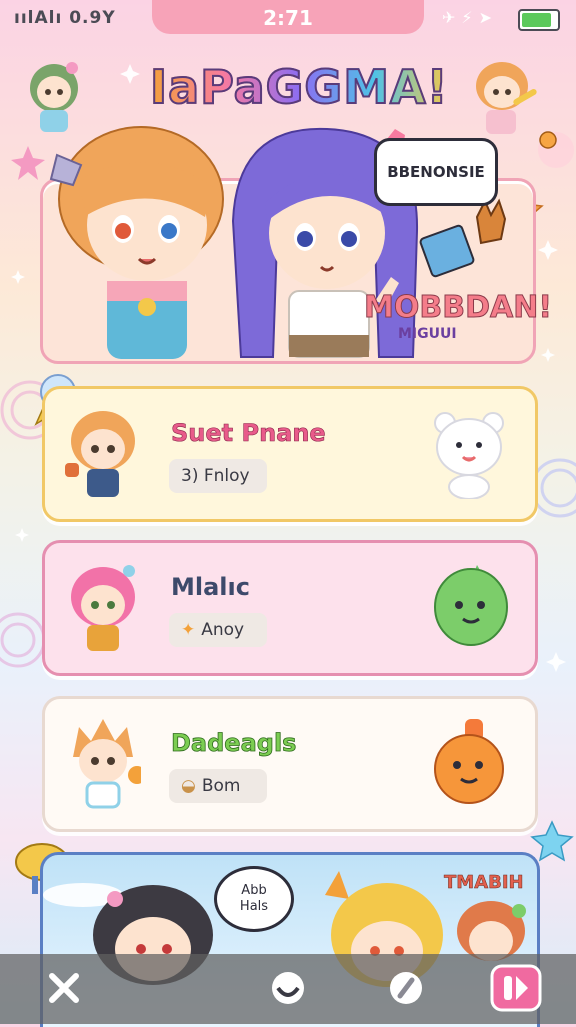 This screenshot has width=576, height=1027. I want to click on nav-home-button, so click(288, 988).